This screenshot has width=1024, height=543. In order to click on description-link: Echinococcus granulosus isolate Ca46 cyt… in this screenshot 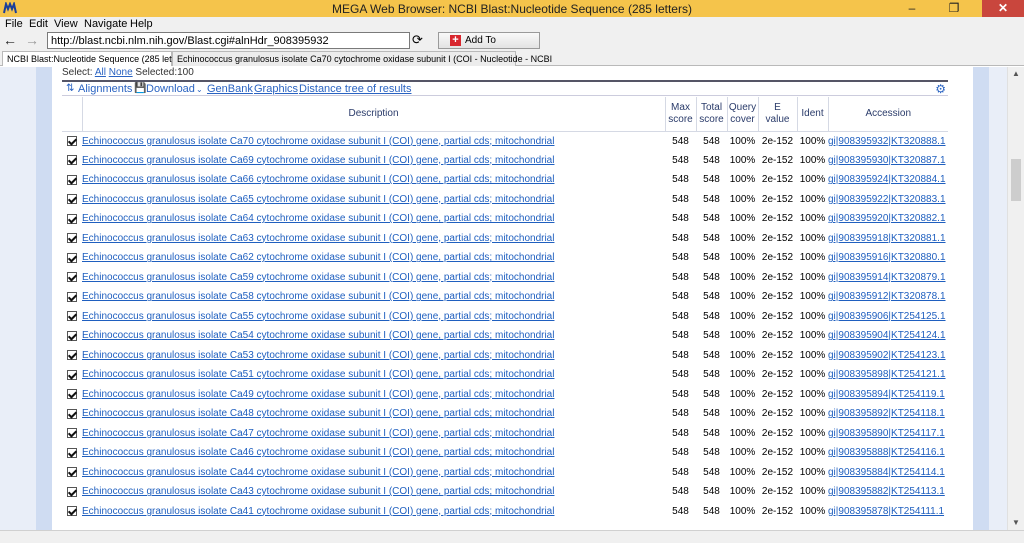, I will do `click(318, 452)`.